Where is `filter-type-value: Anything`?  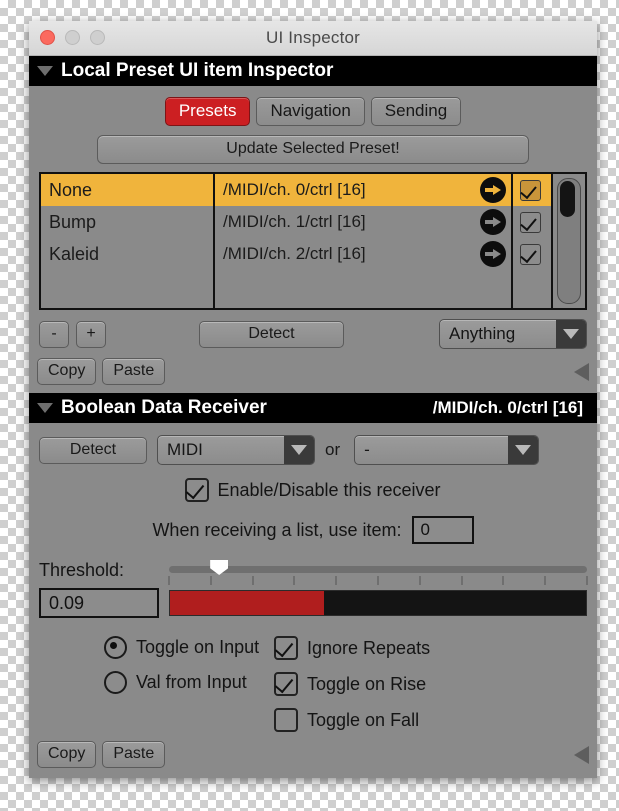
filter-type-value: Anything is located at coordinates (482, 333).